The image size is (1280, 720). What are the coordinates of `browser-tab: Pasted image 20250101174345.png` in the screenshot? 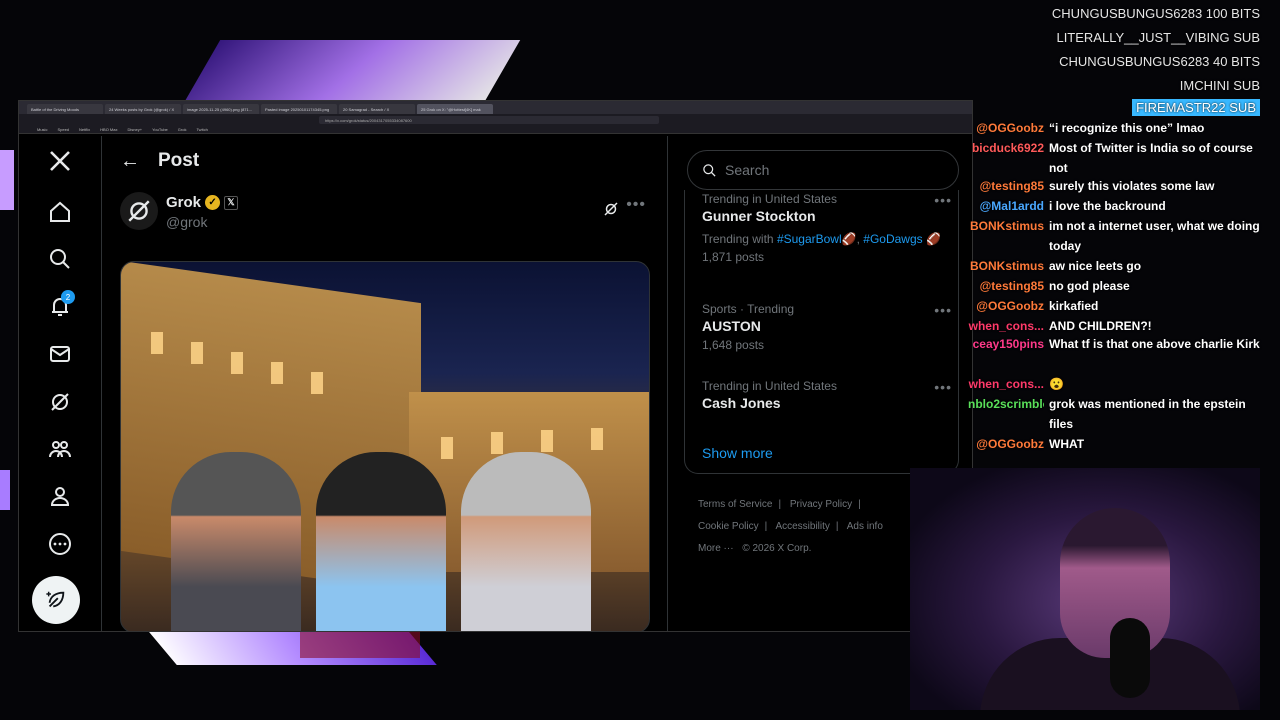 It's located at (299, 109).